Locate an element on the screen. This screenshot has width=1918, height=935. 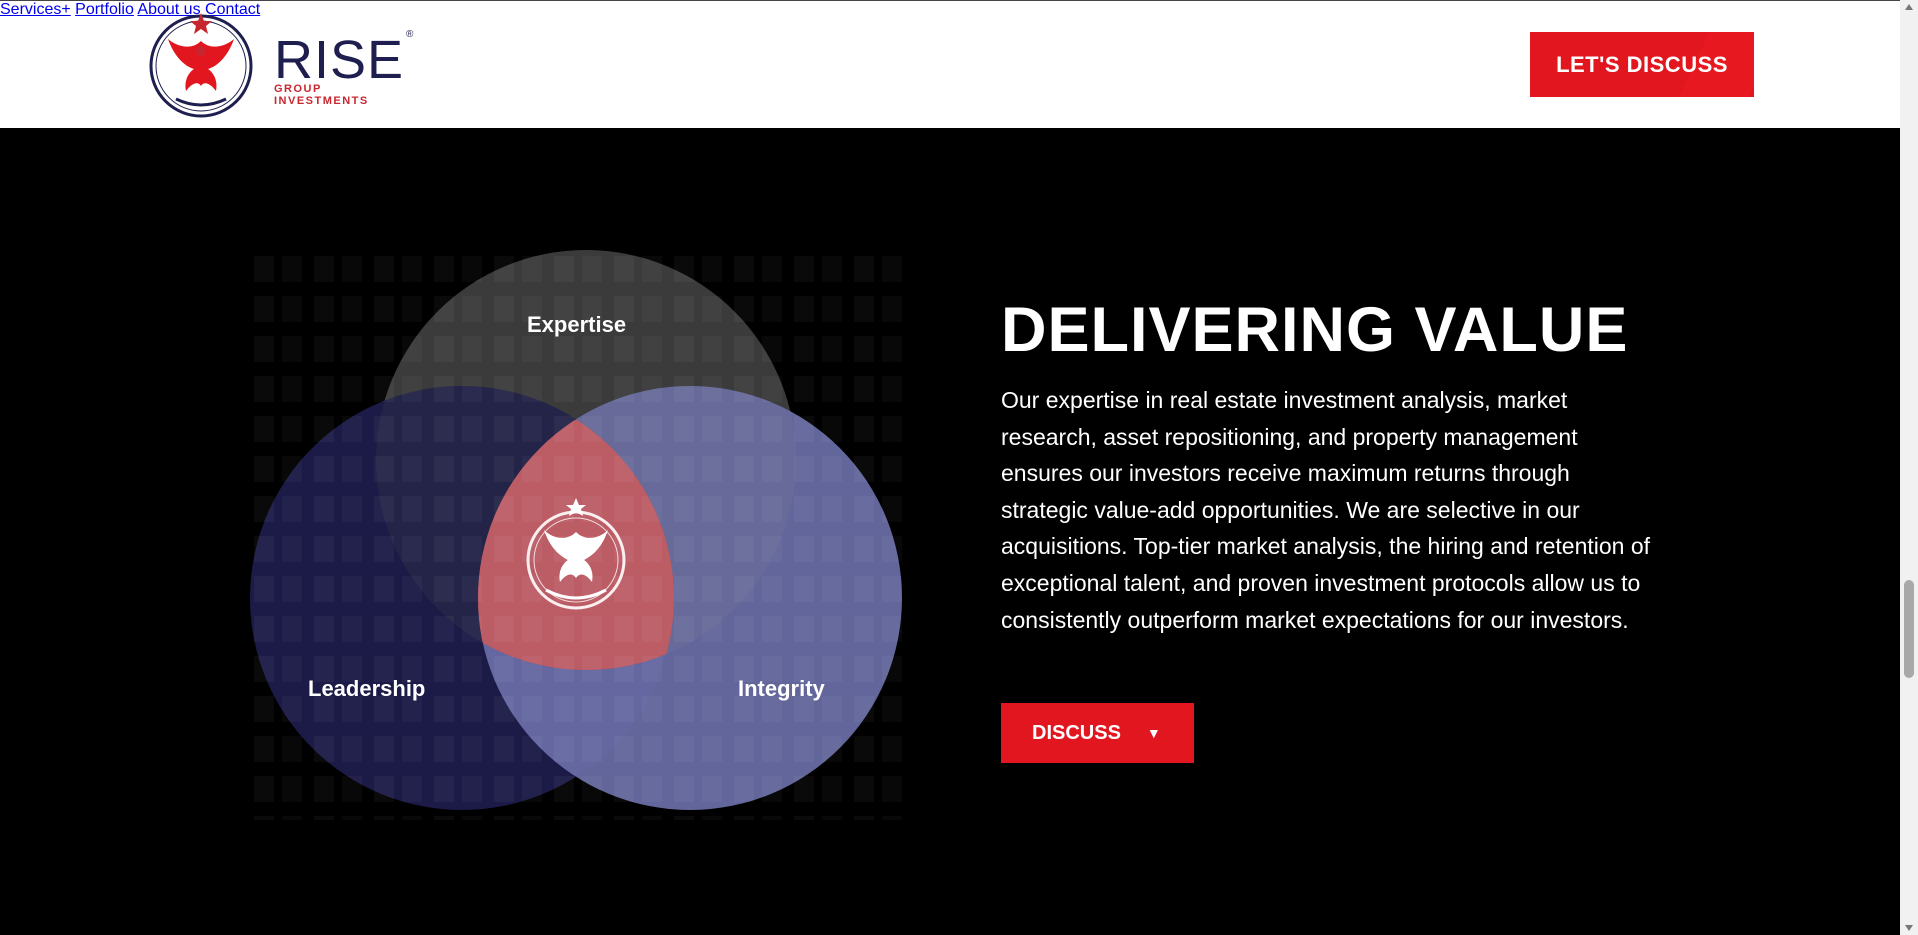
lets-discuss-button: LET'S DISCUSS is located at coordinates (1642, 64).